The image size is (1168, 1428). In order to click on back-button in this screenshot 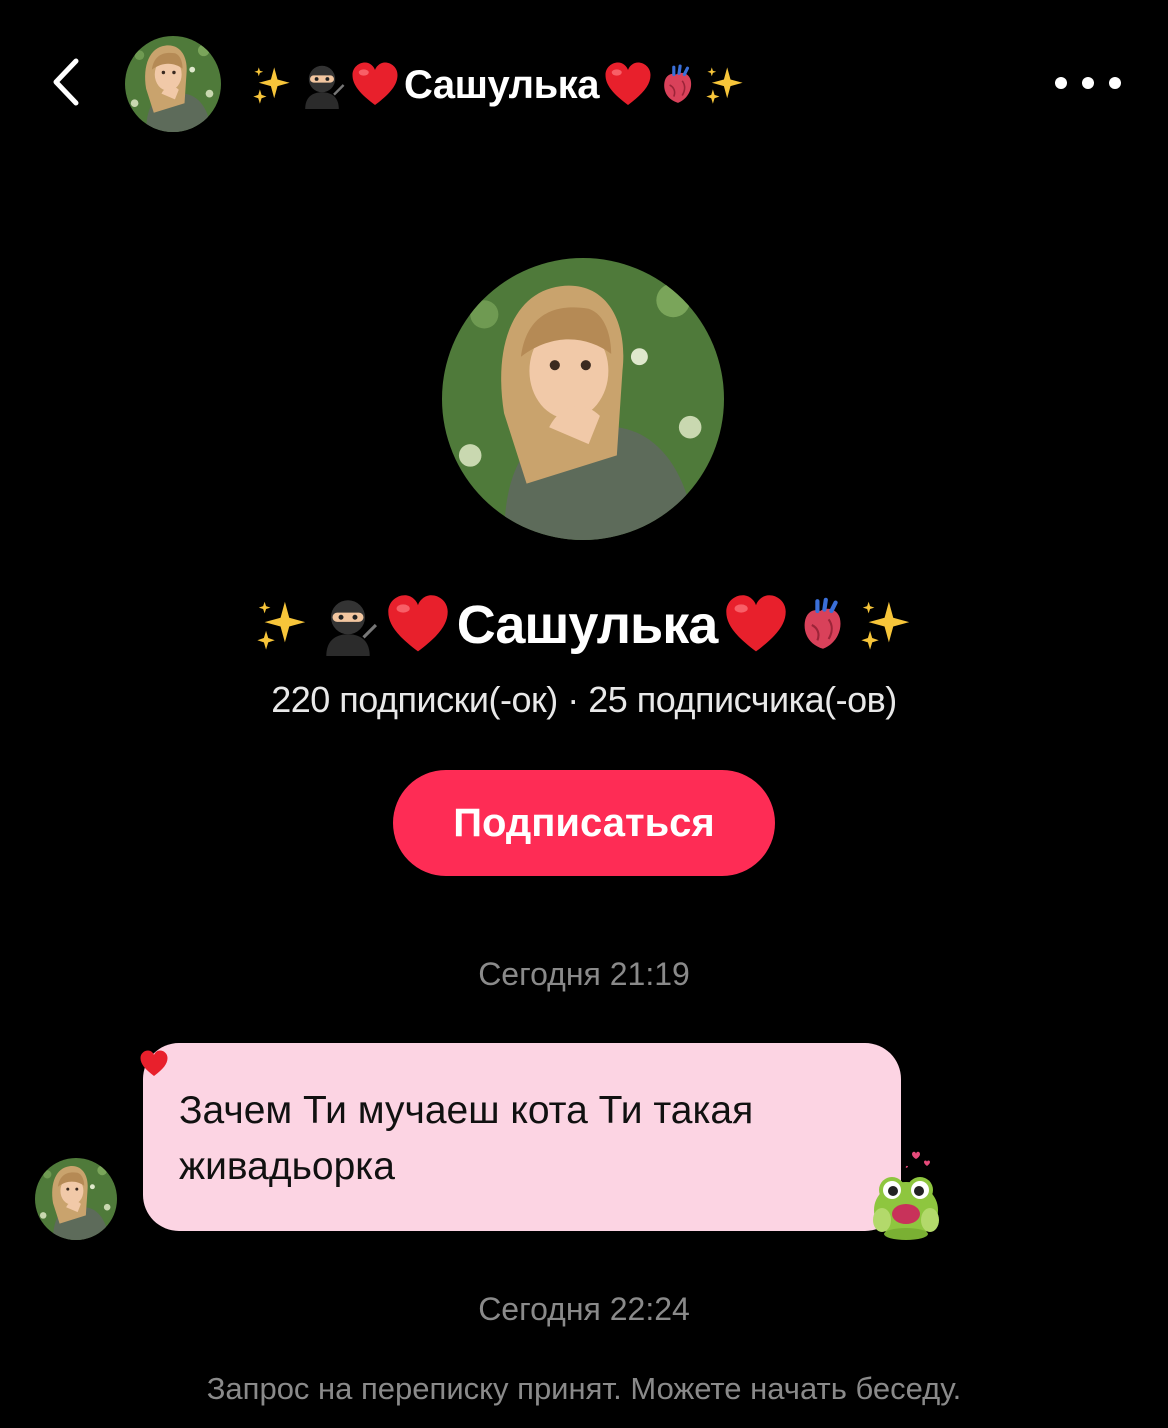, I will do `click(65, 82)`.